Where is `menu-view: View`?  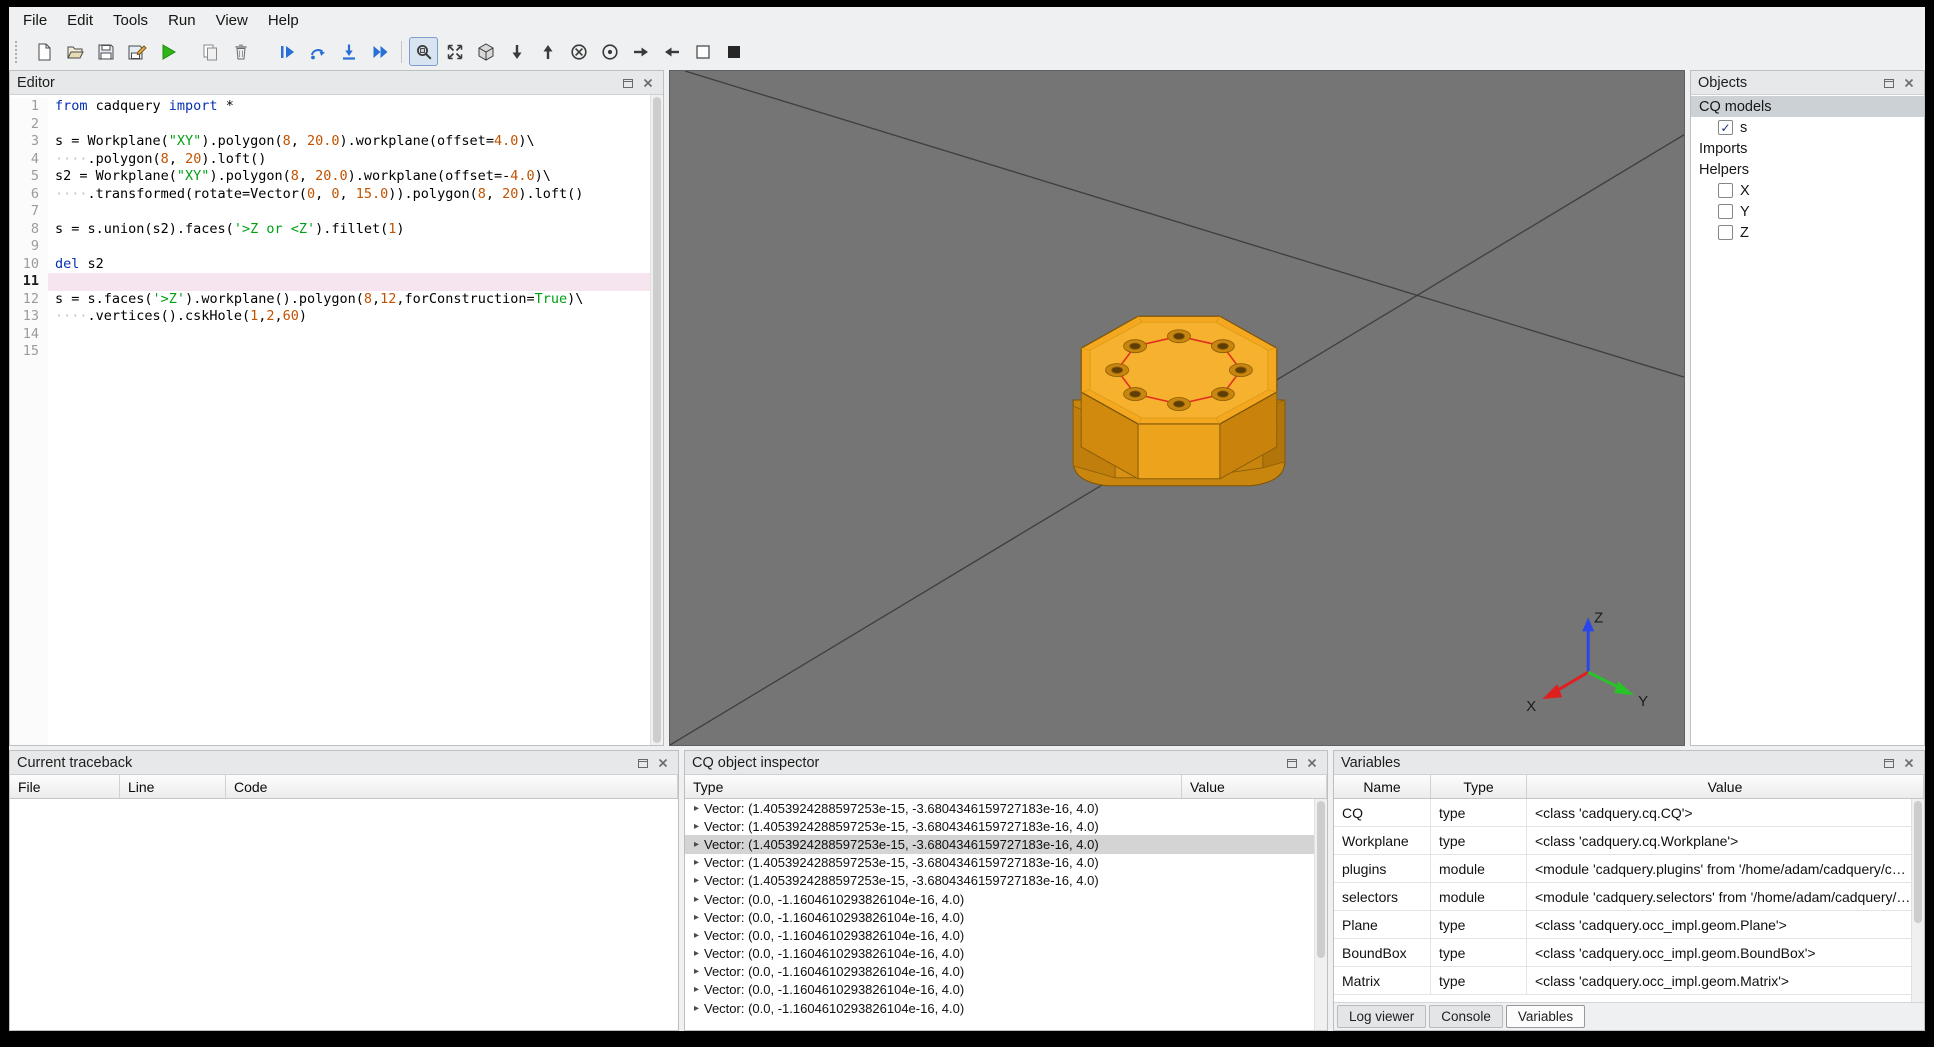 menu-view: View is located at coordinates (232, 20).